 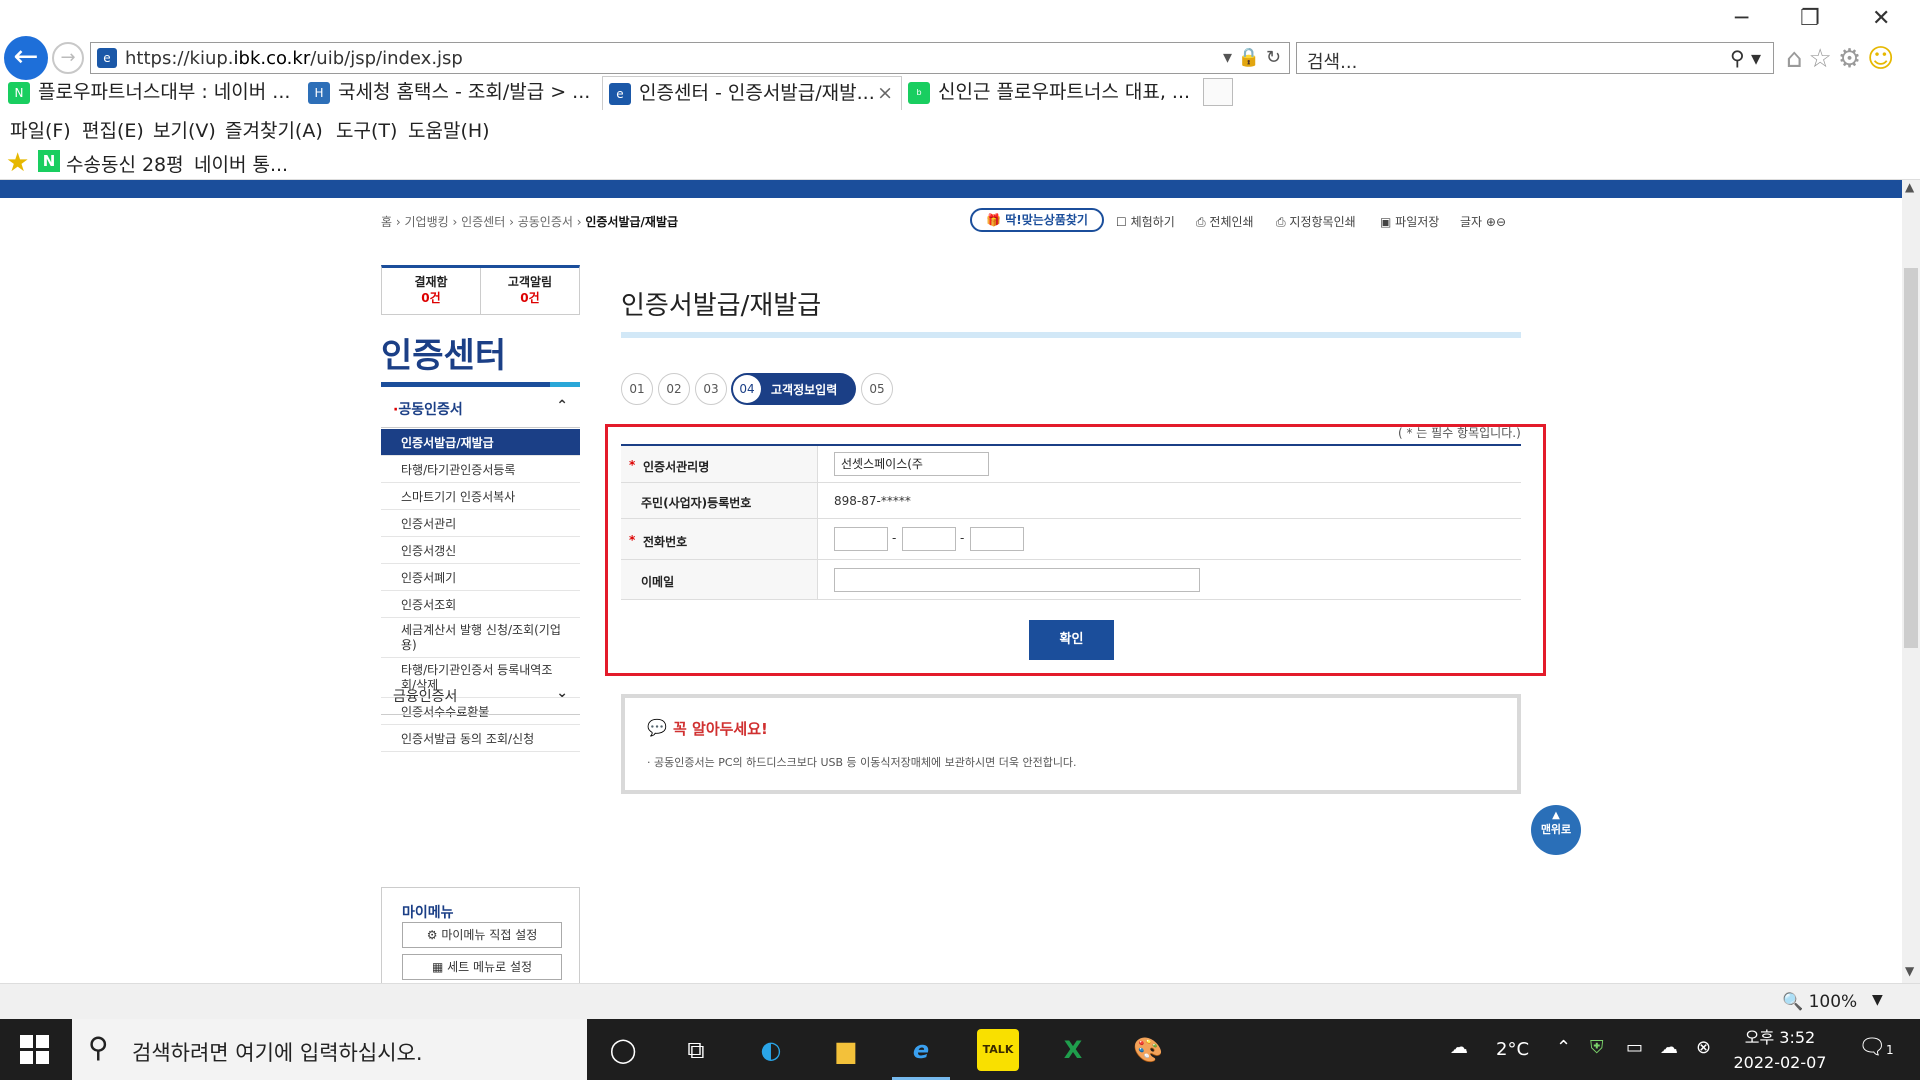 I want to click on sidebar-item-8: 세금계산서 발행 신청/조회(기업용), so click(x=480, y=638).